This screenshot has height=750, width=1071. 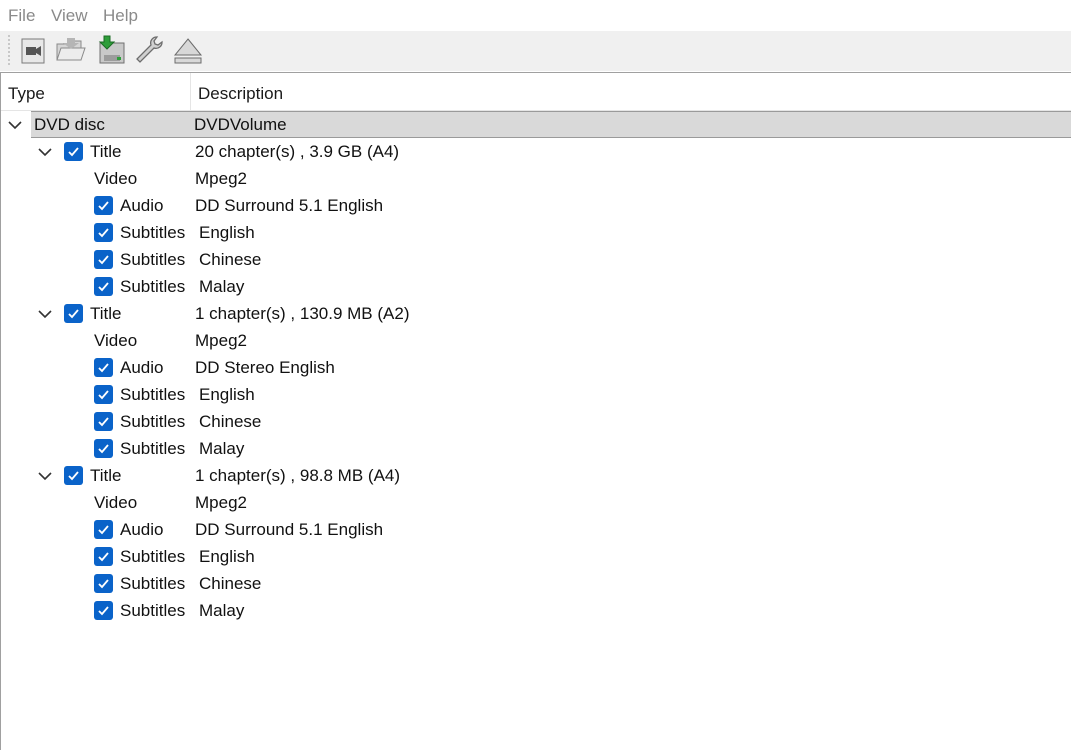 I want to click on title-description: 1 chapter(s) , 98.8 MB (A4), so click(x=298, y=475).